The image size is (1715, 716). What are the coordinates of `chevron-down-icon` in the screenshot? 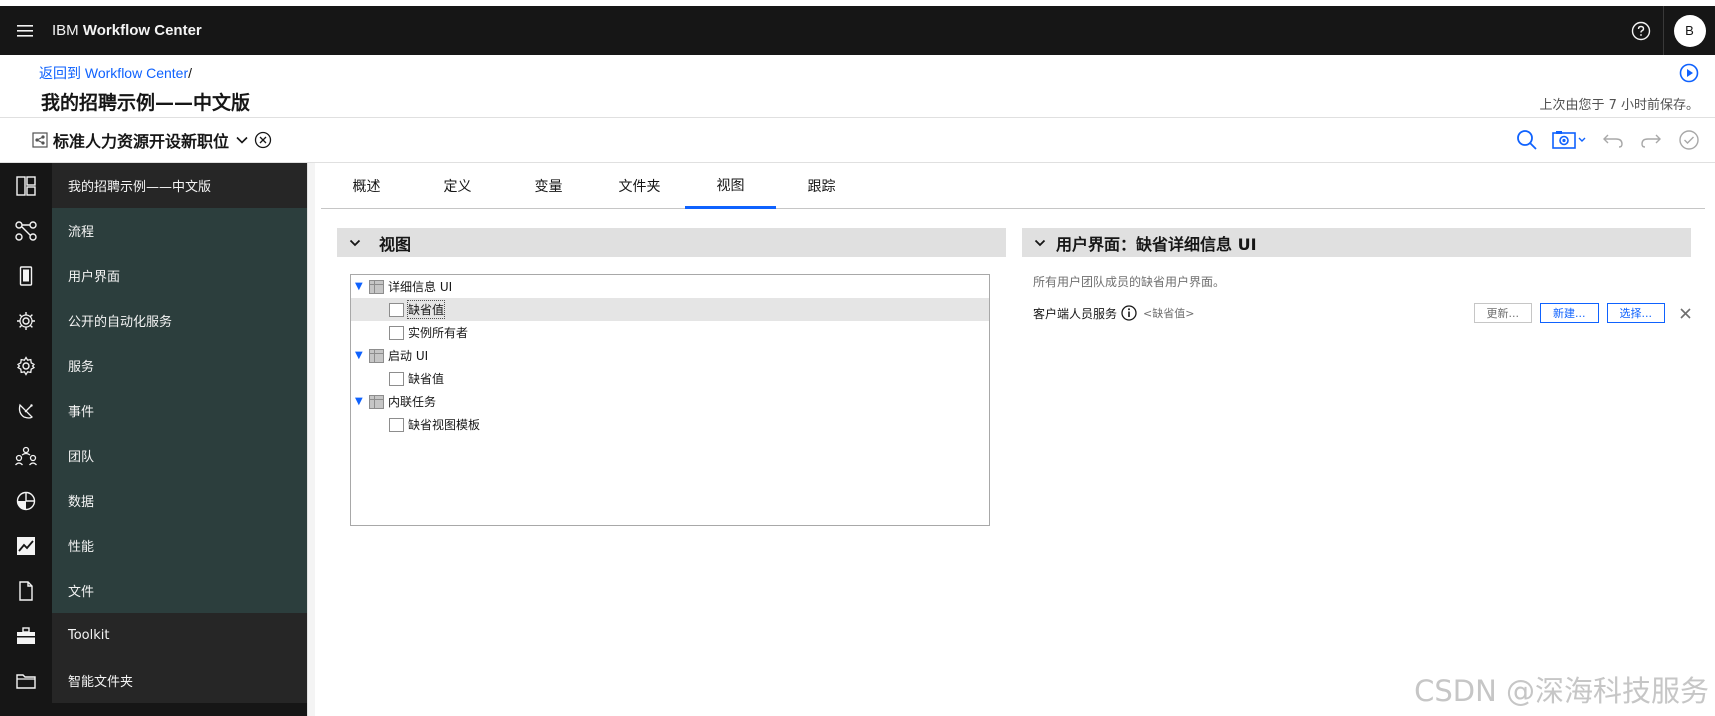 It's located at (242, 140).